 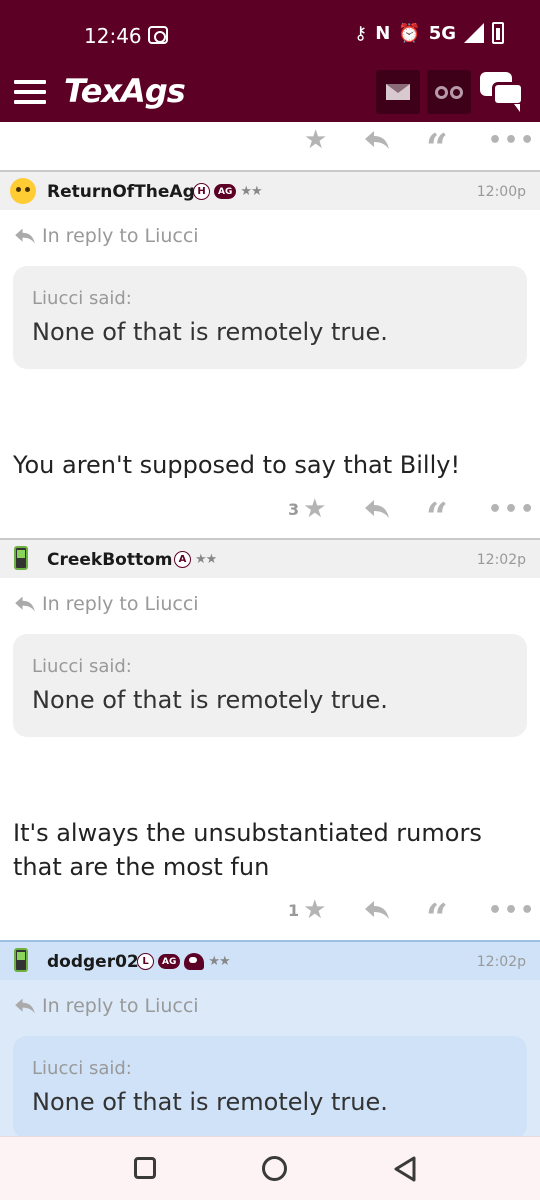 I want to click on screen-record-icon, so click(x=158, y=35).